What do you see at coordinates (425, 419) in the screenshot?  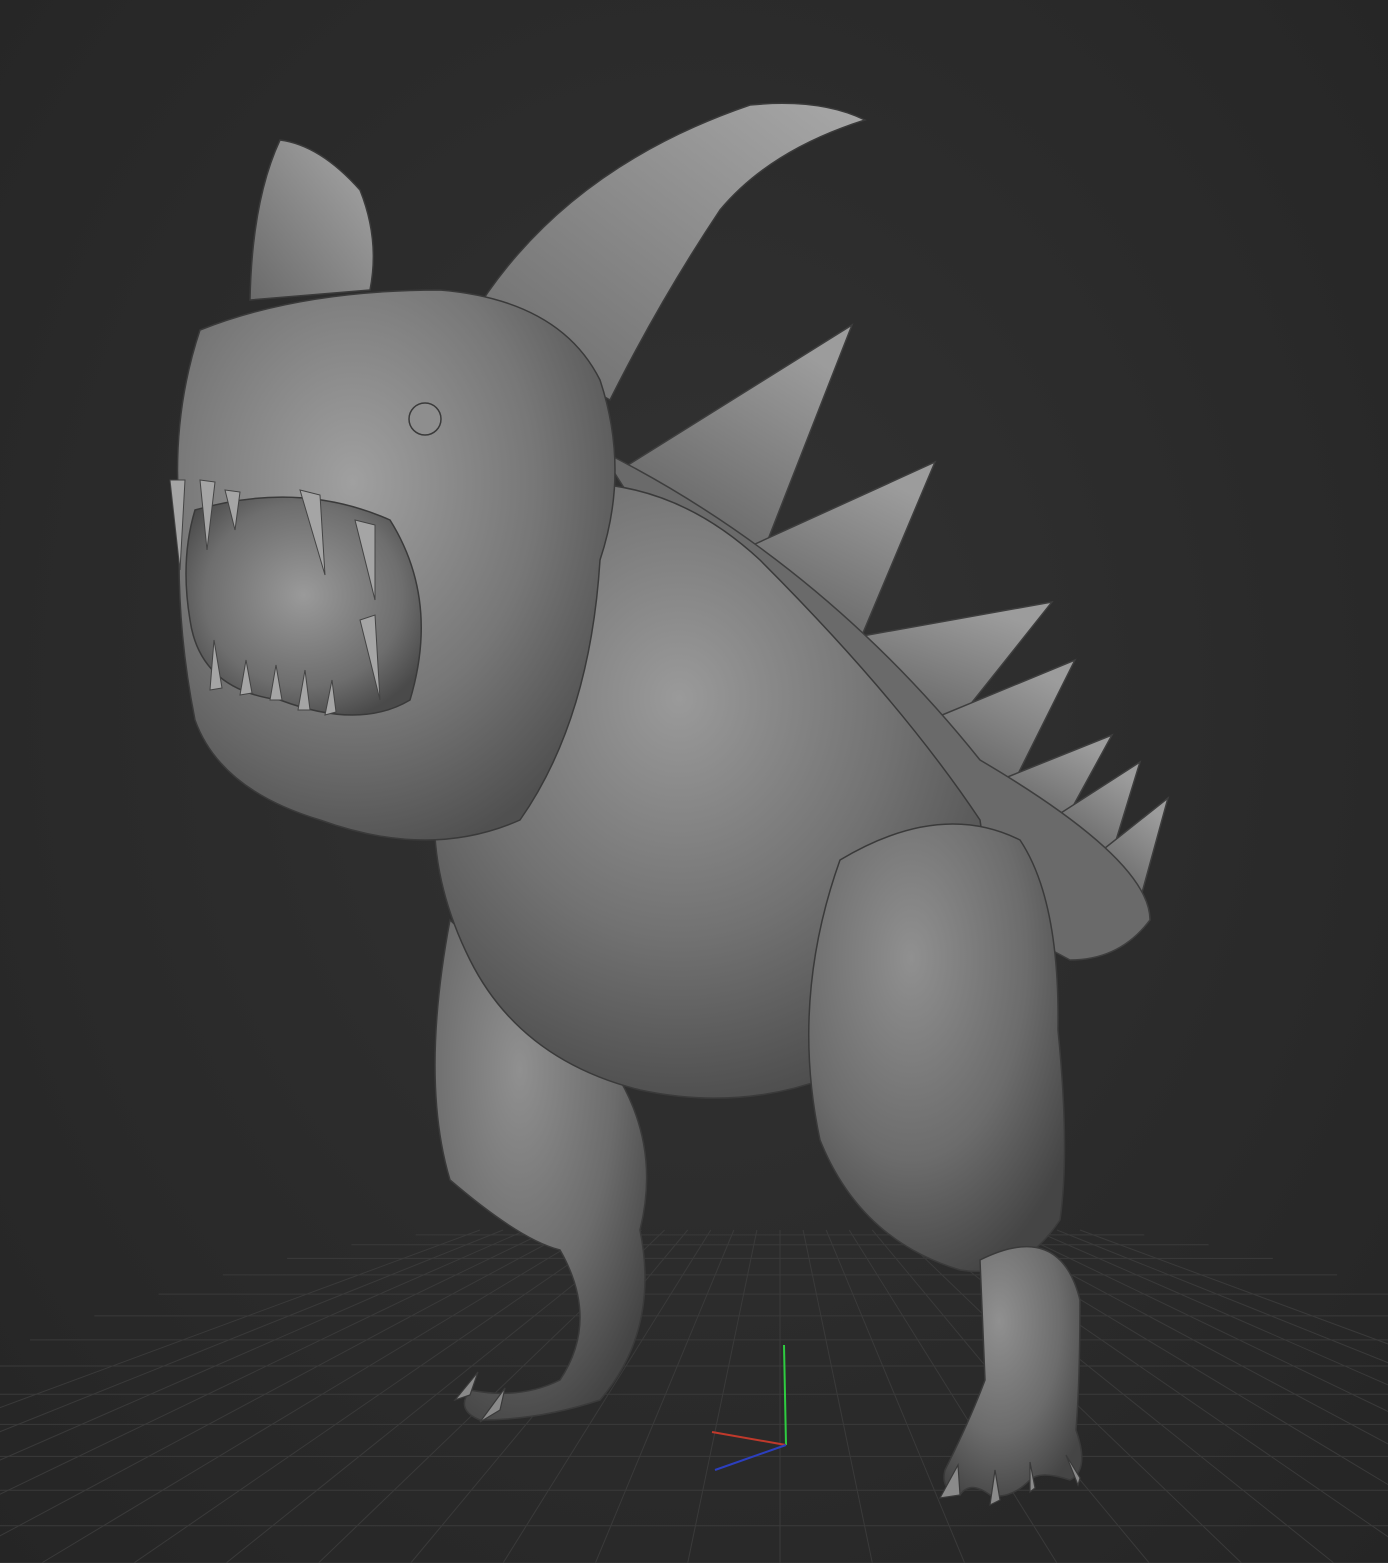 I see `eye` at bounding box center [425, 419].